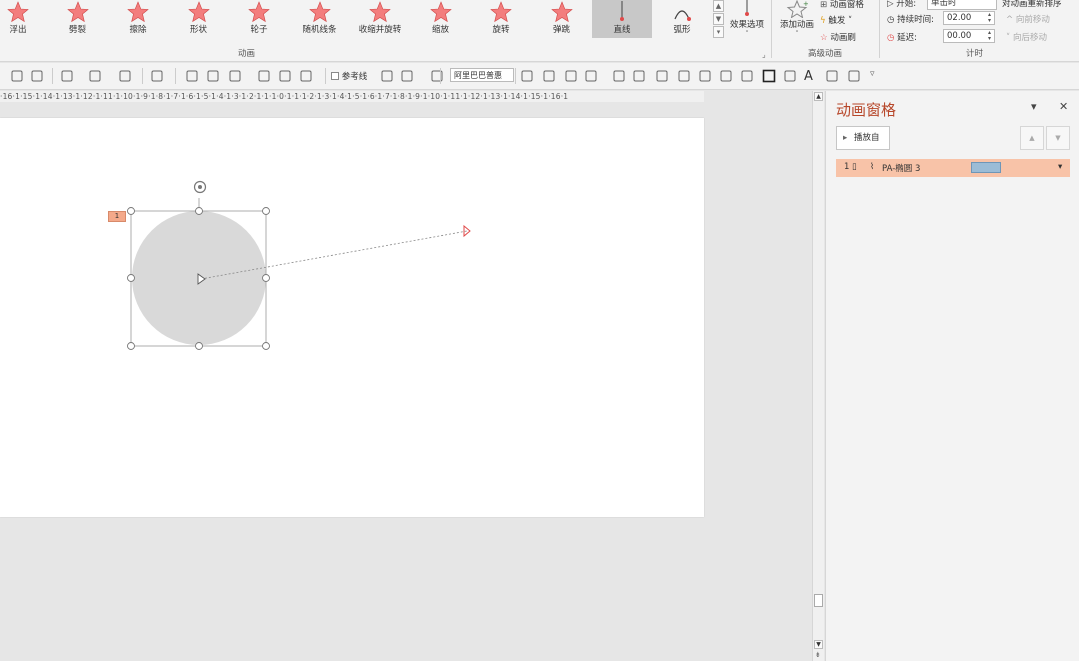 Image resolution: width=1079 pixels, height=661 pixels. What do you see at coordinates (18, 12) in the screenshot?
I see `float-in-star-icon` at bounding box center [18, 12].